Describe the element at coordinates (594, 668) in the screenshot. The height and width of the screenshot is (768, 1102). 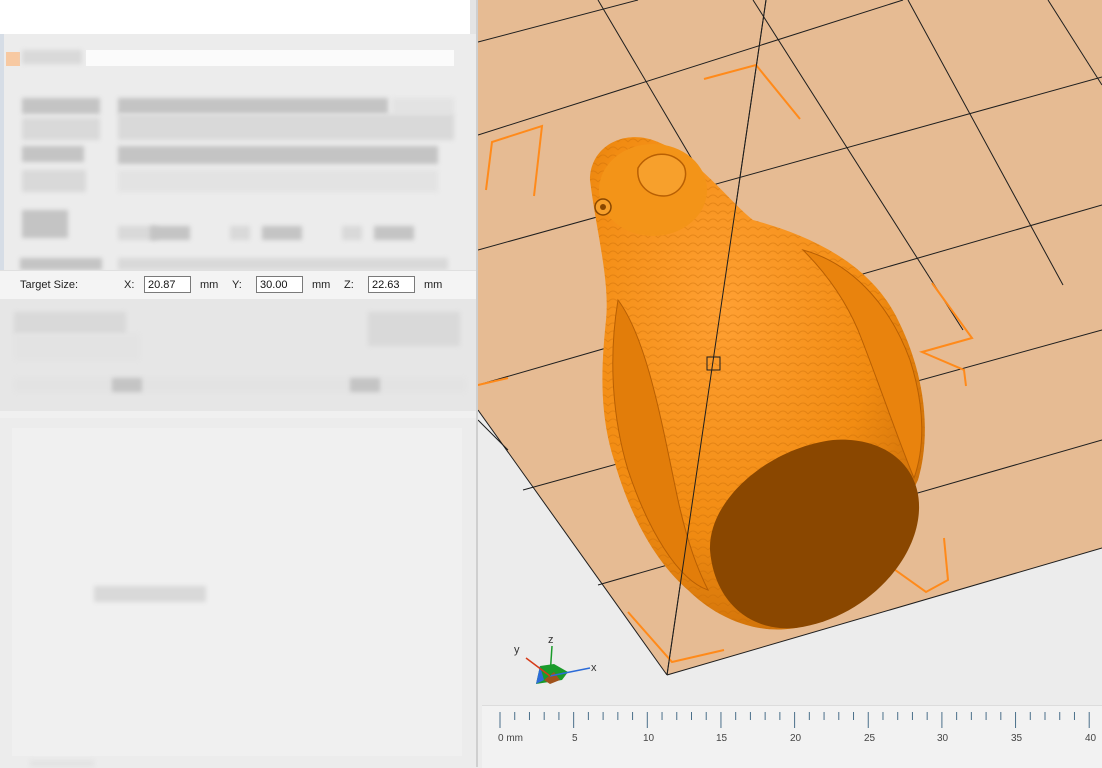
I see `axis-label-x: x` at that location.